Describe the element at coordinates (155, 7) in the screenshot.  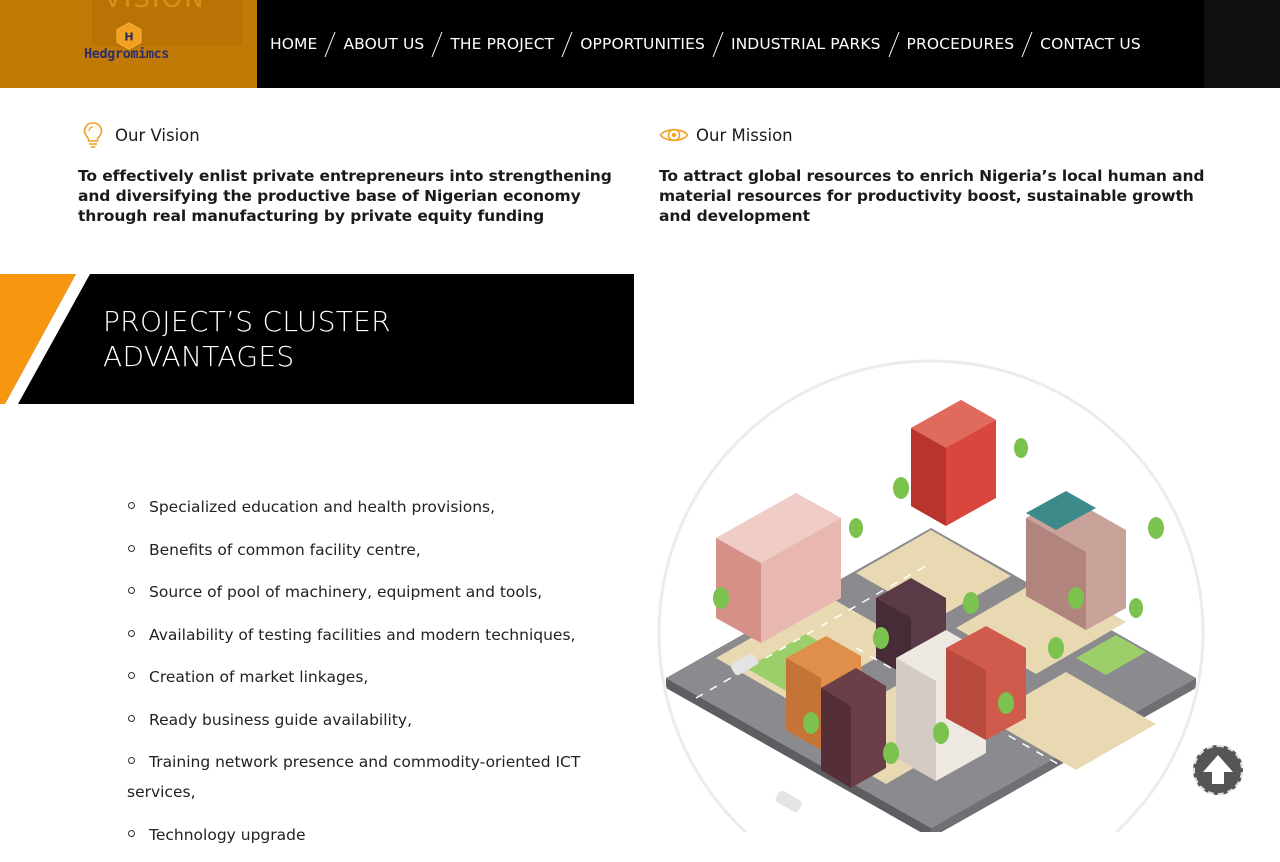
I see `logo-ghost-text: VISION` at that location.